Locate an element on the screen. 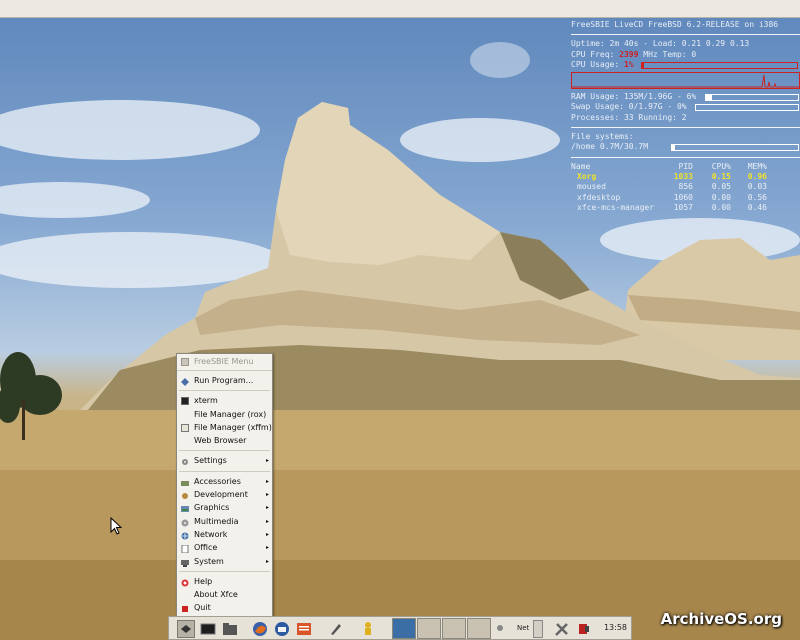  process-pid: 1033 is located at coordinates (683, 176).